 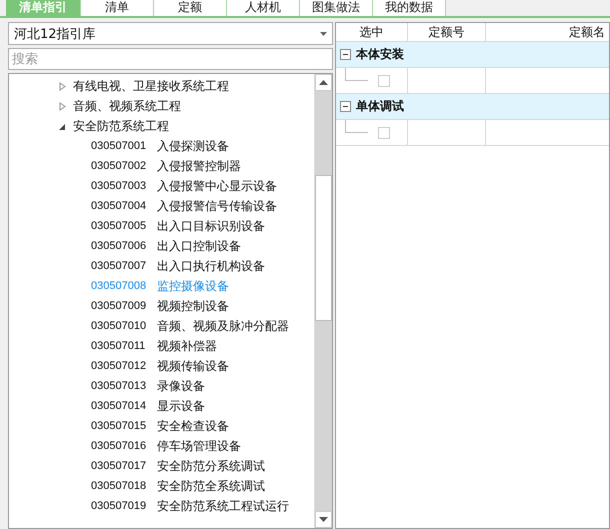 What do you see at coordinates (380, 54) in the screenshot?
I see `group-title: 本体安装` at bounding box center [380, 54].